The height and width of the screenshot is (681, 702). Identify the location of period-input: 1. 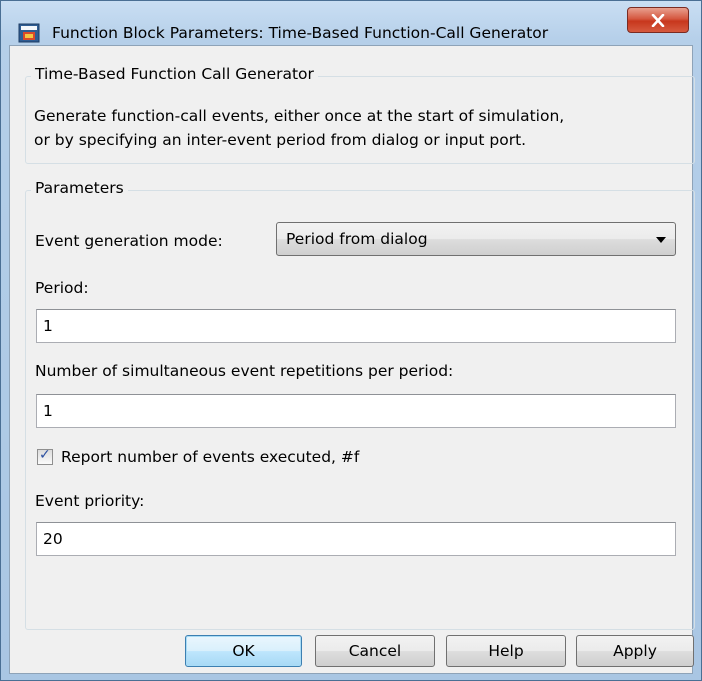
(356, 326).